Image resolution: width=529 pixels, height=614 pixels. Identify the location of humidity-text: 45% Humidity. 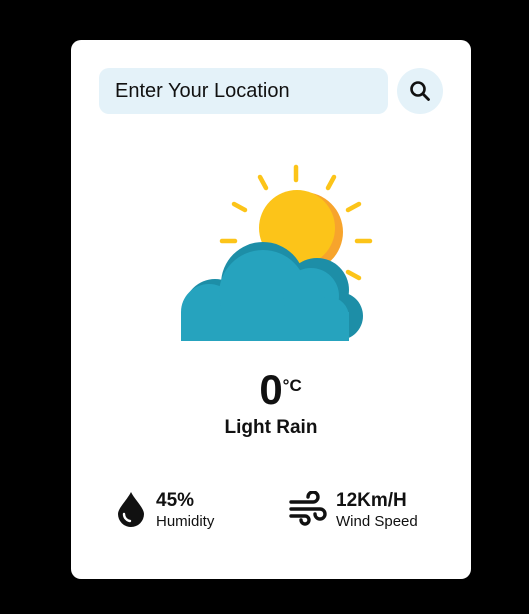
(185, 510).